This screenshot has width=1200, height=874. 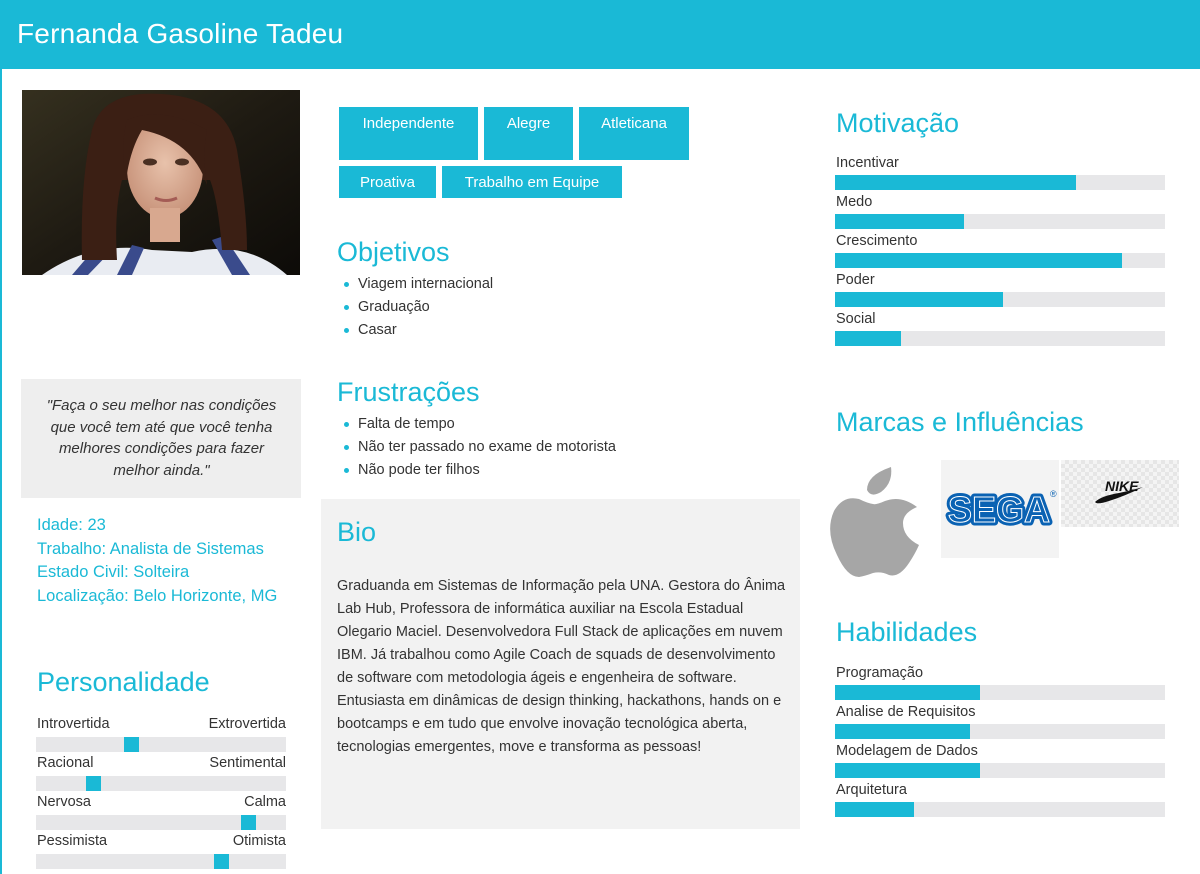 I want to click on sega-logo: SEGA SEGA ®, so click(x=1000, y=509).